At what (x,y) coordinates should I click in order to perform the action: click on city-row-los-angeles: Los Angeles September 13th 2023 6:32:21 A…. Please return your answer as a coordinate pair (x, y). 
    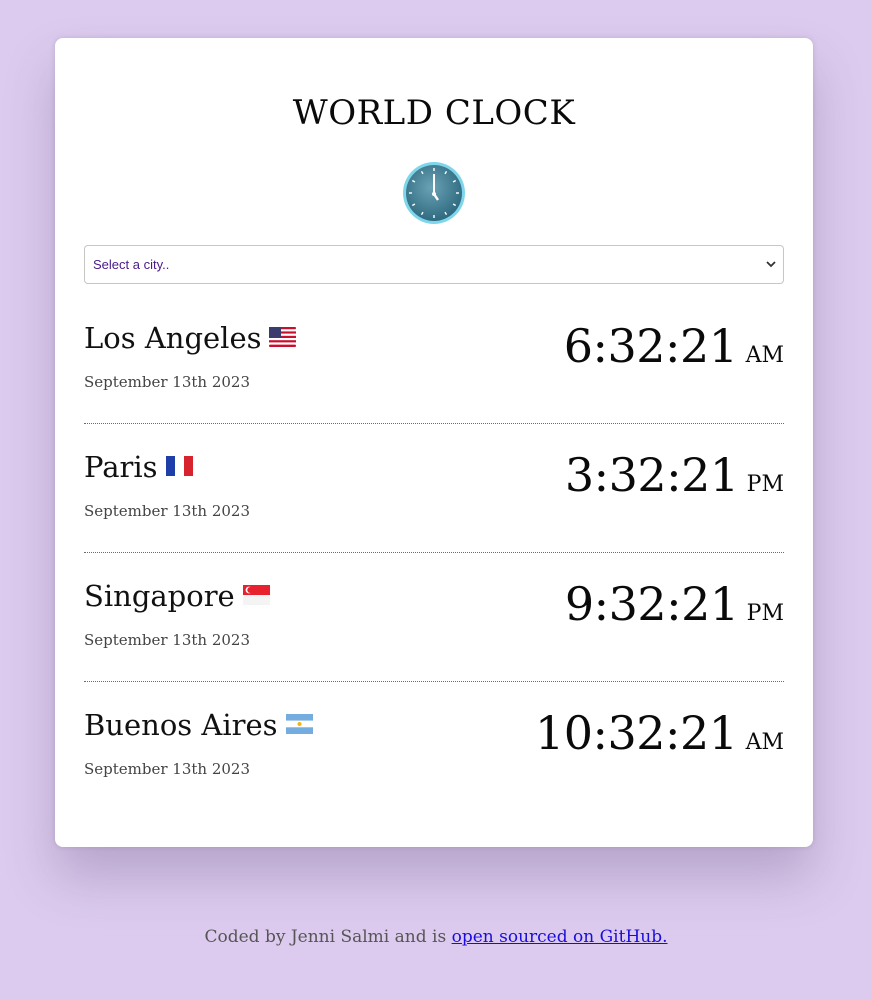
    Looking at the image, I should click on (434, 359).